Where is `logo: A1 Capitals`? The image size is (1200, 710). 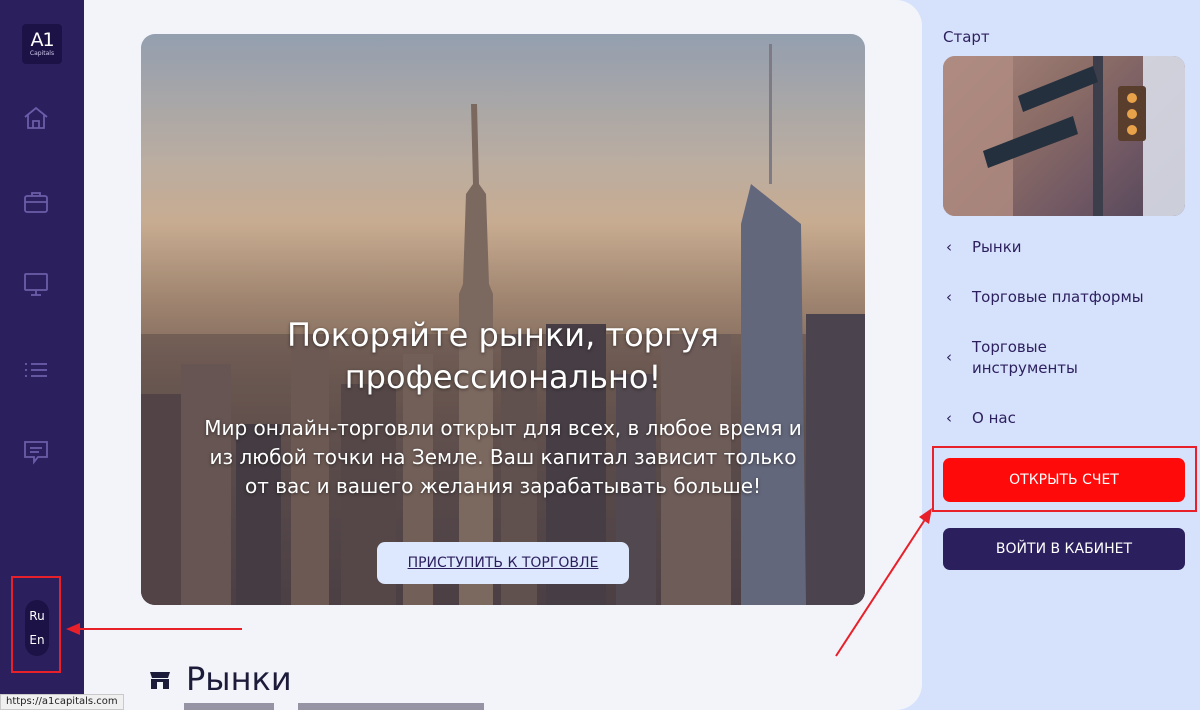
logo: A1 Capitals is located at coordinates (42, 44).